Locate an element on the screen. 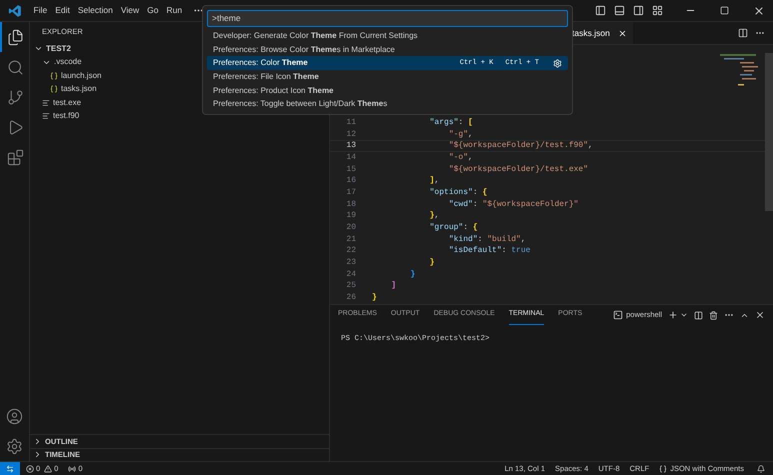 Image resolution: width=773 pixels, height=475 pixels. code-line: ], is located at coordinates (434, 181).